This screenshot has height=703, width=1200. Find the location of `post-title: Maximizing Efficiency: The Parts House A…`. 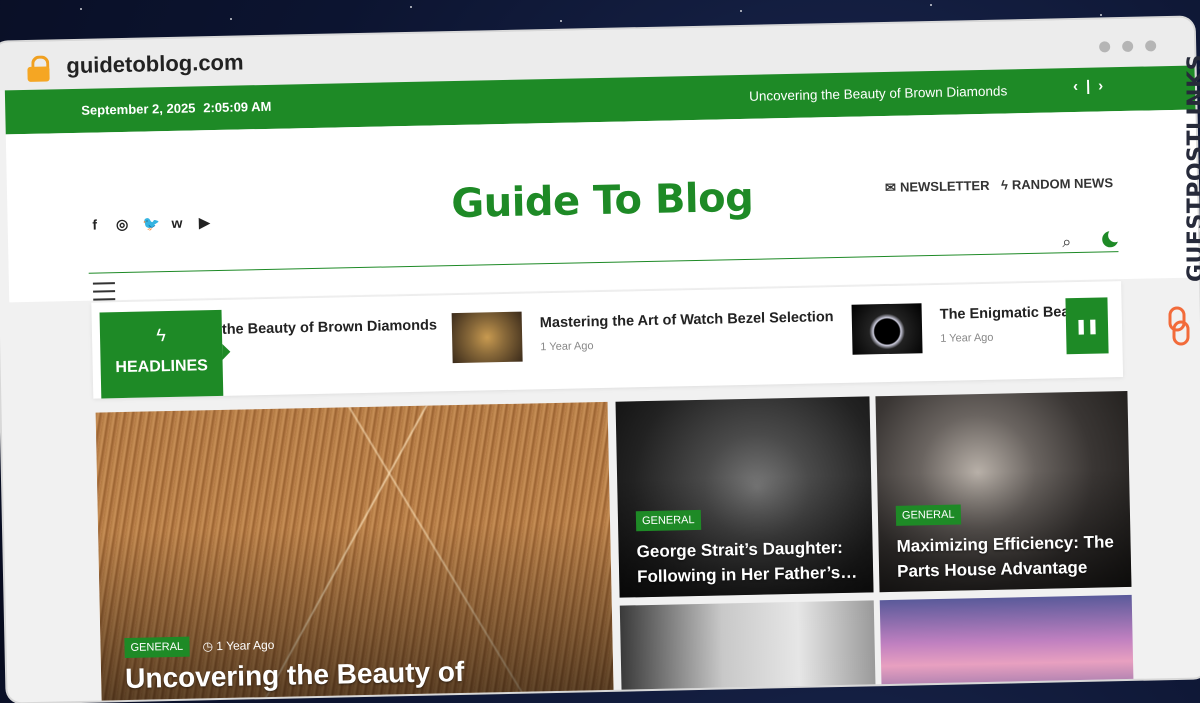

post-title: Maximizing Efficiency: The Parts House A… is located at coordinates (1006, 556).